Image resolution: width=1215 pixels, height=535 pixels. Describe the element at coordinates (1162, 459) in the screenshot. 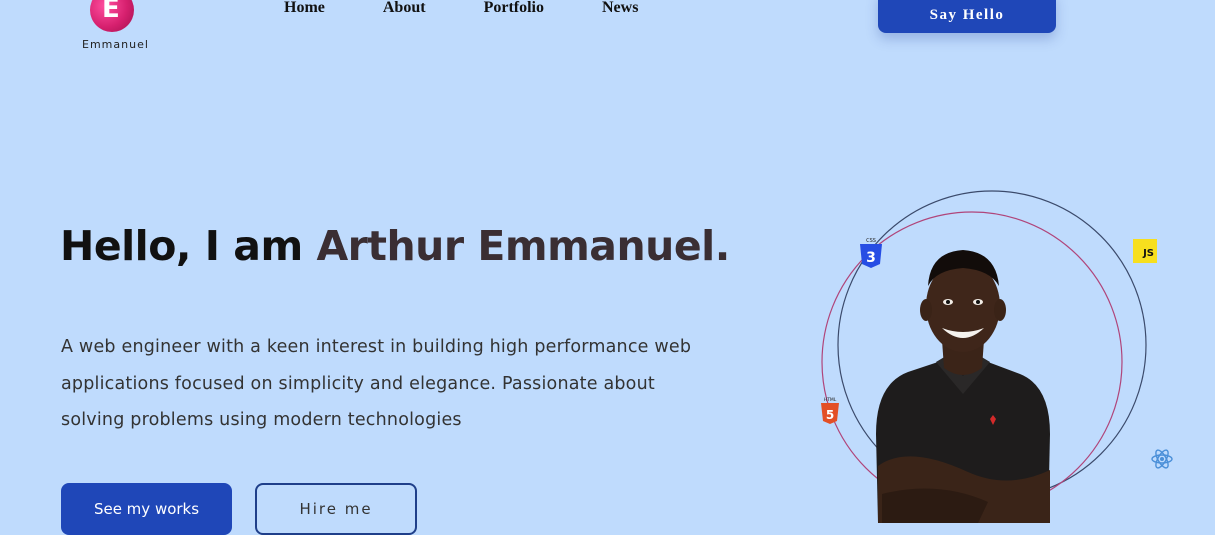

I see `react-icon` at that location.